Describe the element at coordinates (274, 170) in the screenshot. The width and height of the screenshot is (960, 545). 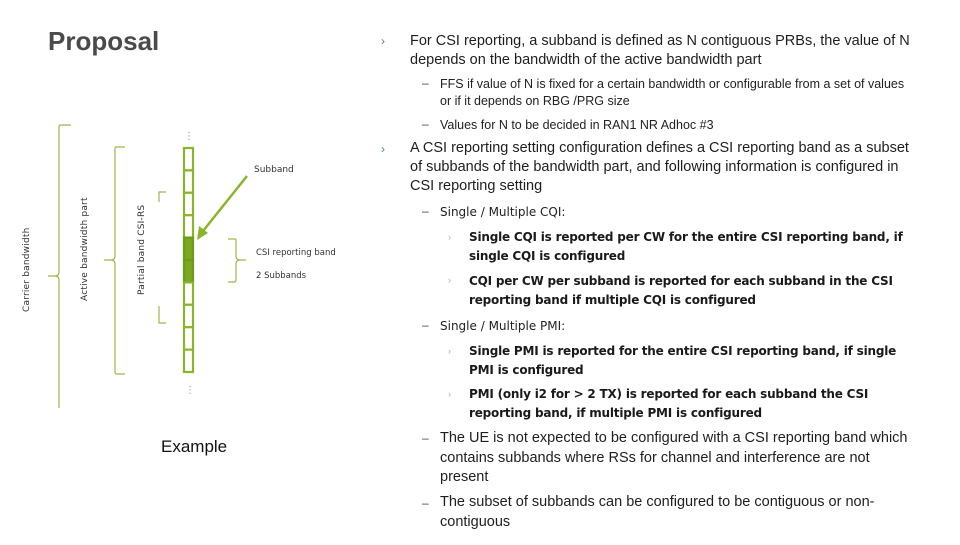
I see `subband-label: Subband` at that location.